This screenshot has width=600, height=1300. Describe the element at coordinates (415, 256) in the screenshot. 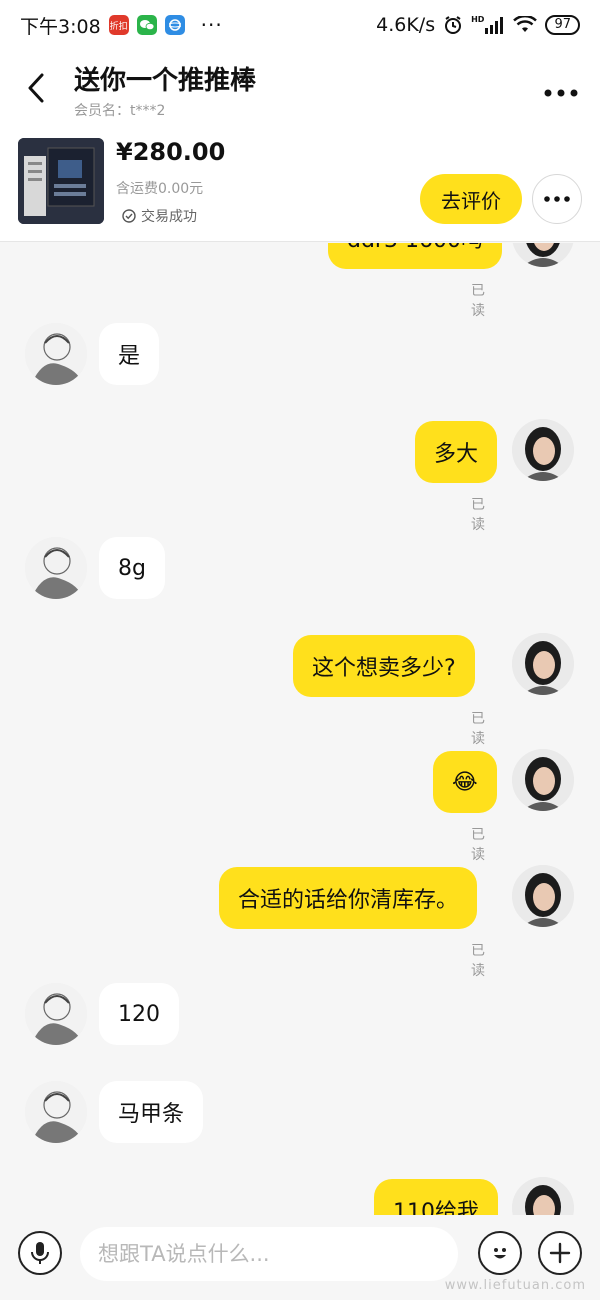

I see `message-bubble: ddr3 1600吗` at that location.